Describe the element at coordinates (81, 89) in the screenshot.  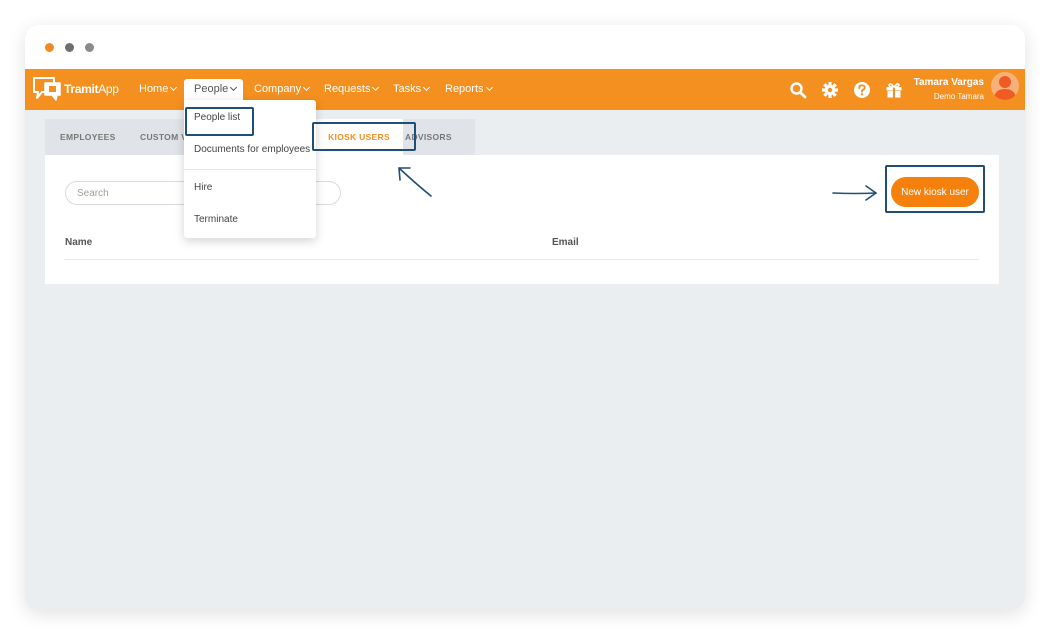
I see `brand-name-bold: Tramit` at that location.